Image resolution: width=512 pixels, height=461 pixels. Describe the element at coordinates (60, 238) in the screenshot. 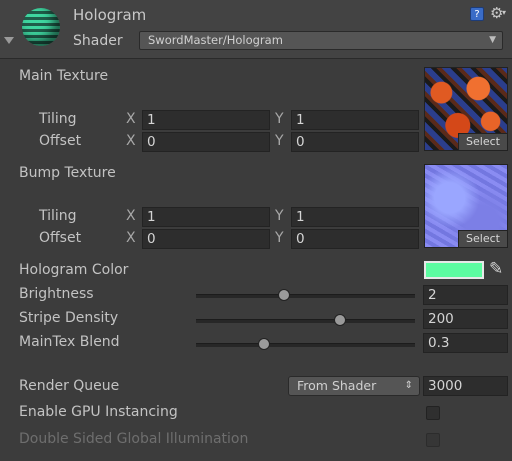

I see `bump-offset-label: Offset` at that location.